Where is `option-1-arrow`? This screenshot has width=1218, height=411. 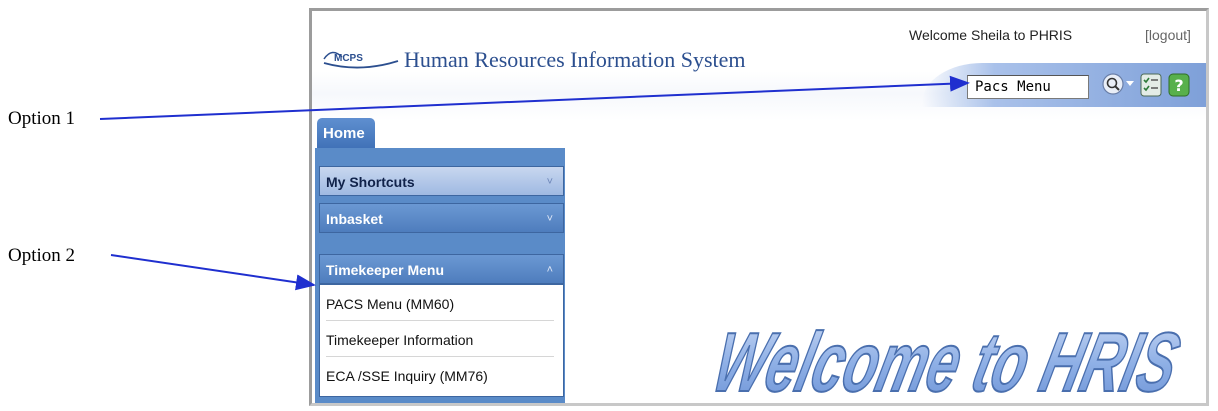 option-1-arrow is located at coordinates (534, 97).